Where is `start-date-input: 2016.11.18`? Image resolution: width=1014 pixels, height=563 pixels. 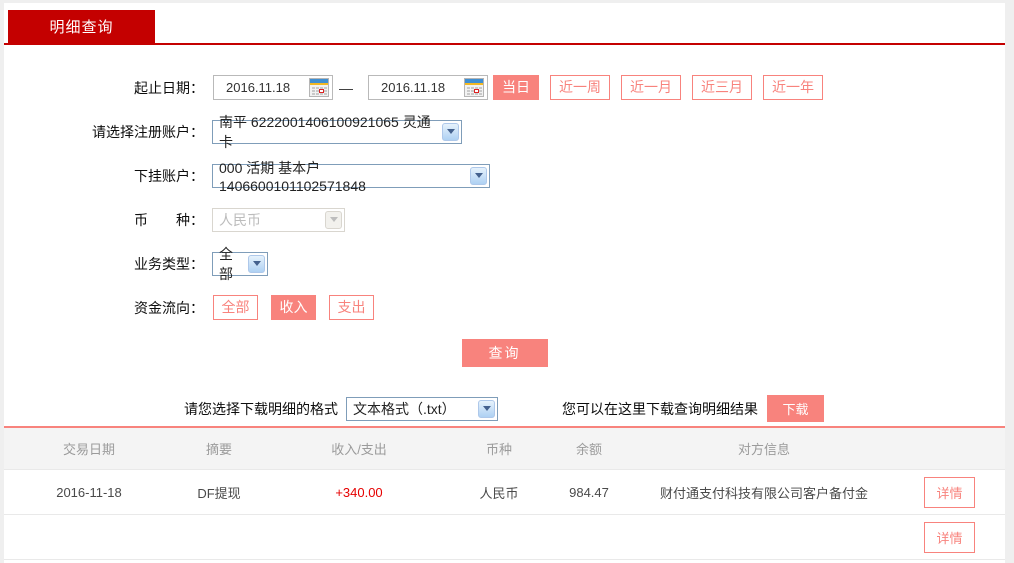
start-date-input: 2016.11.18 is located at coordinates (273, 87).